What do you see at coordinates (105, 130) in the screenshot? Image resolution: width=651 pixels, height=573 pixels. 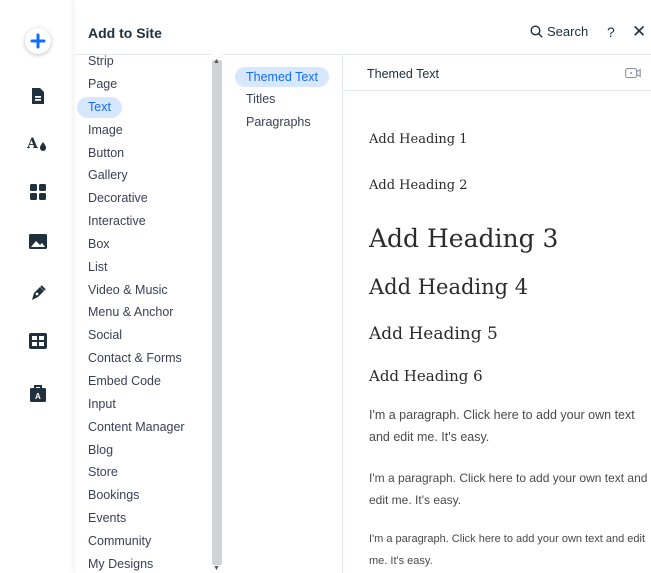 I see `category-item-image: Image` at bounding box center [105, 130].